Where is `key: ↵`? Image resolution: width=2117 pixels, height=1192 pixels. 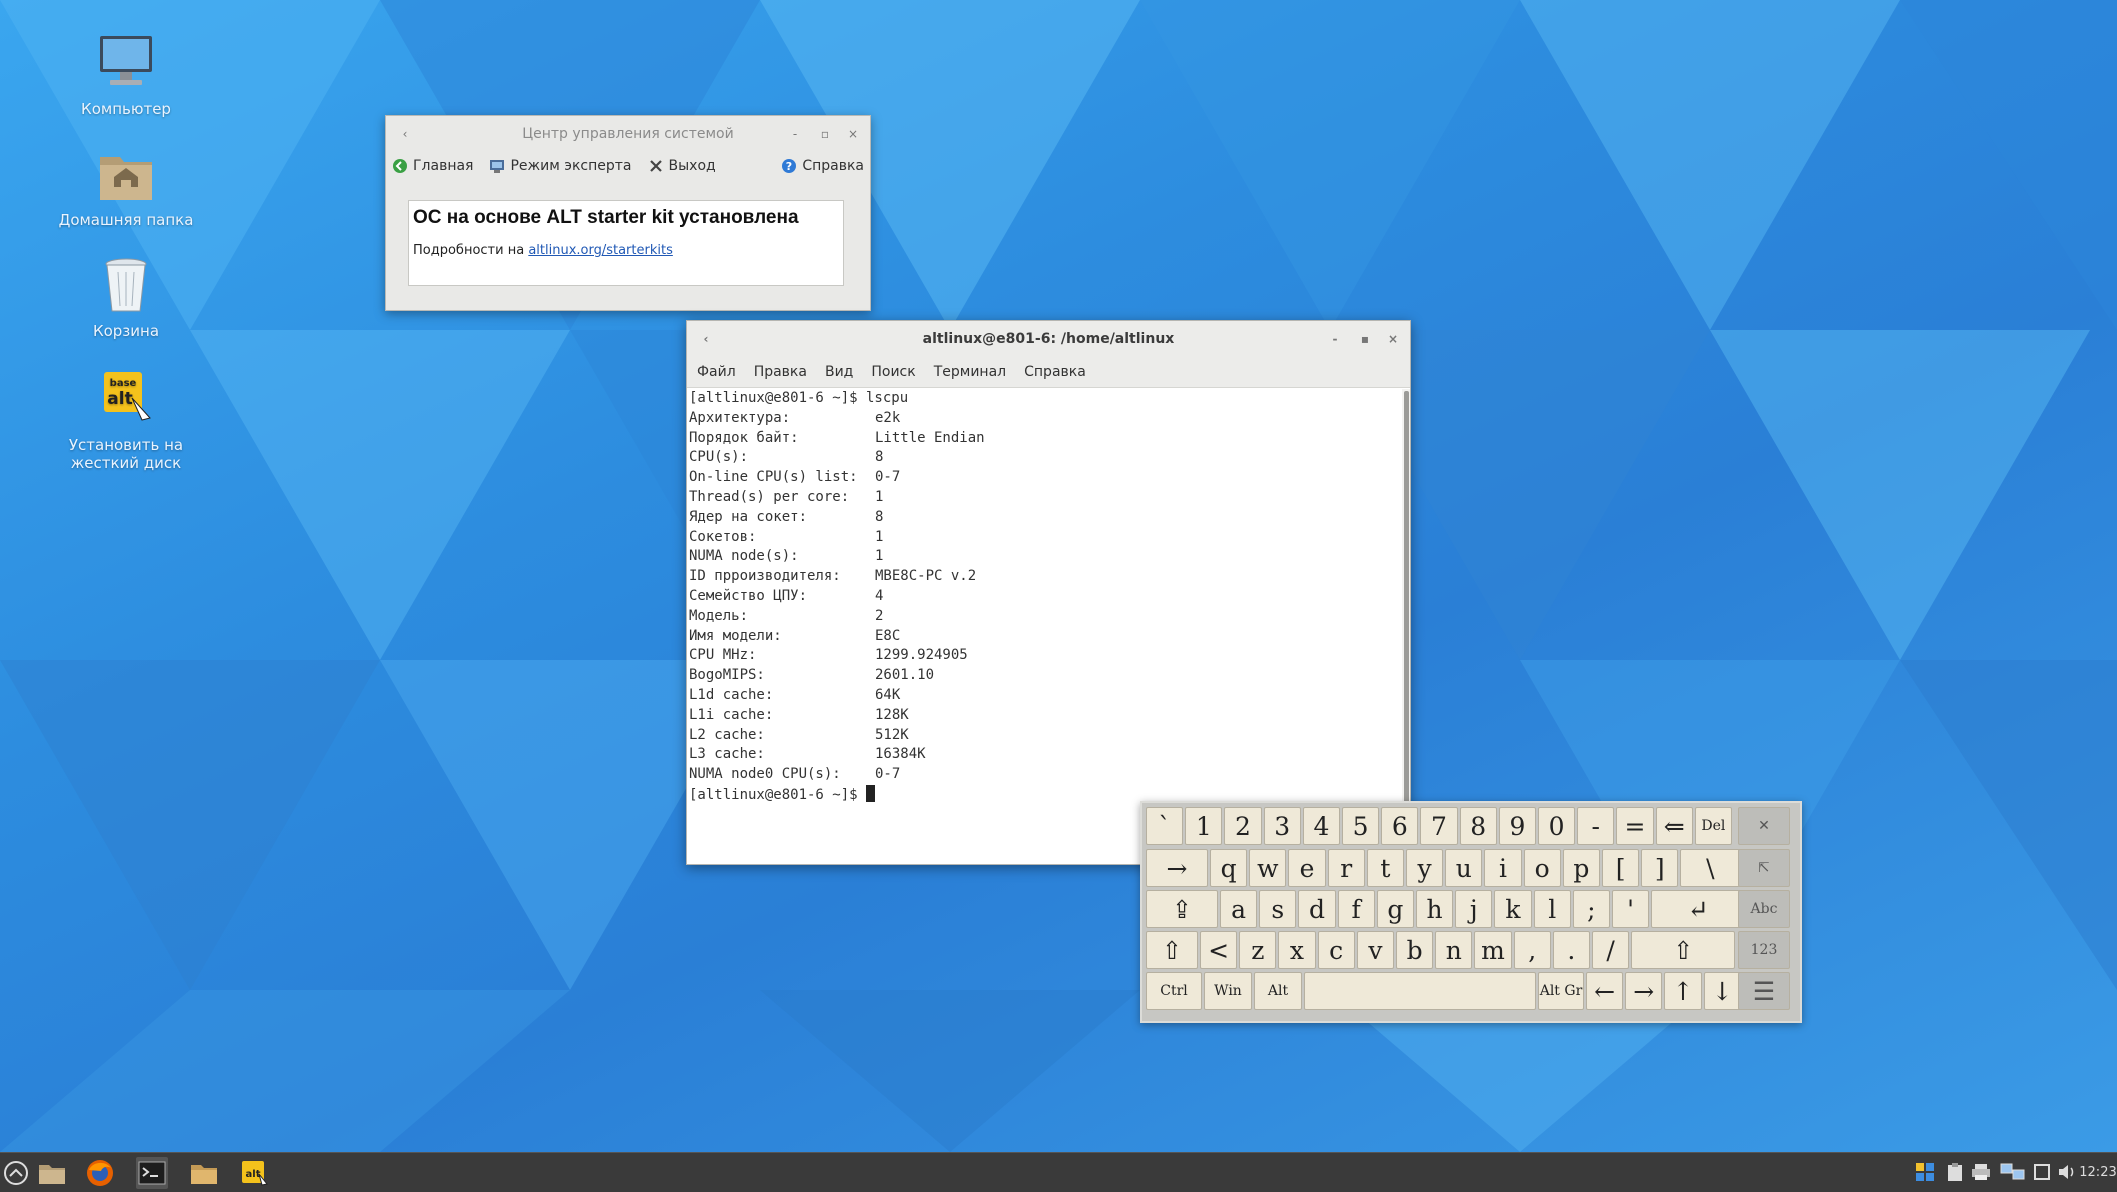 key: ↵ is located at coordinates (1698, 909).